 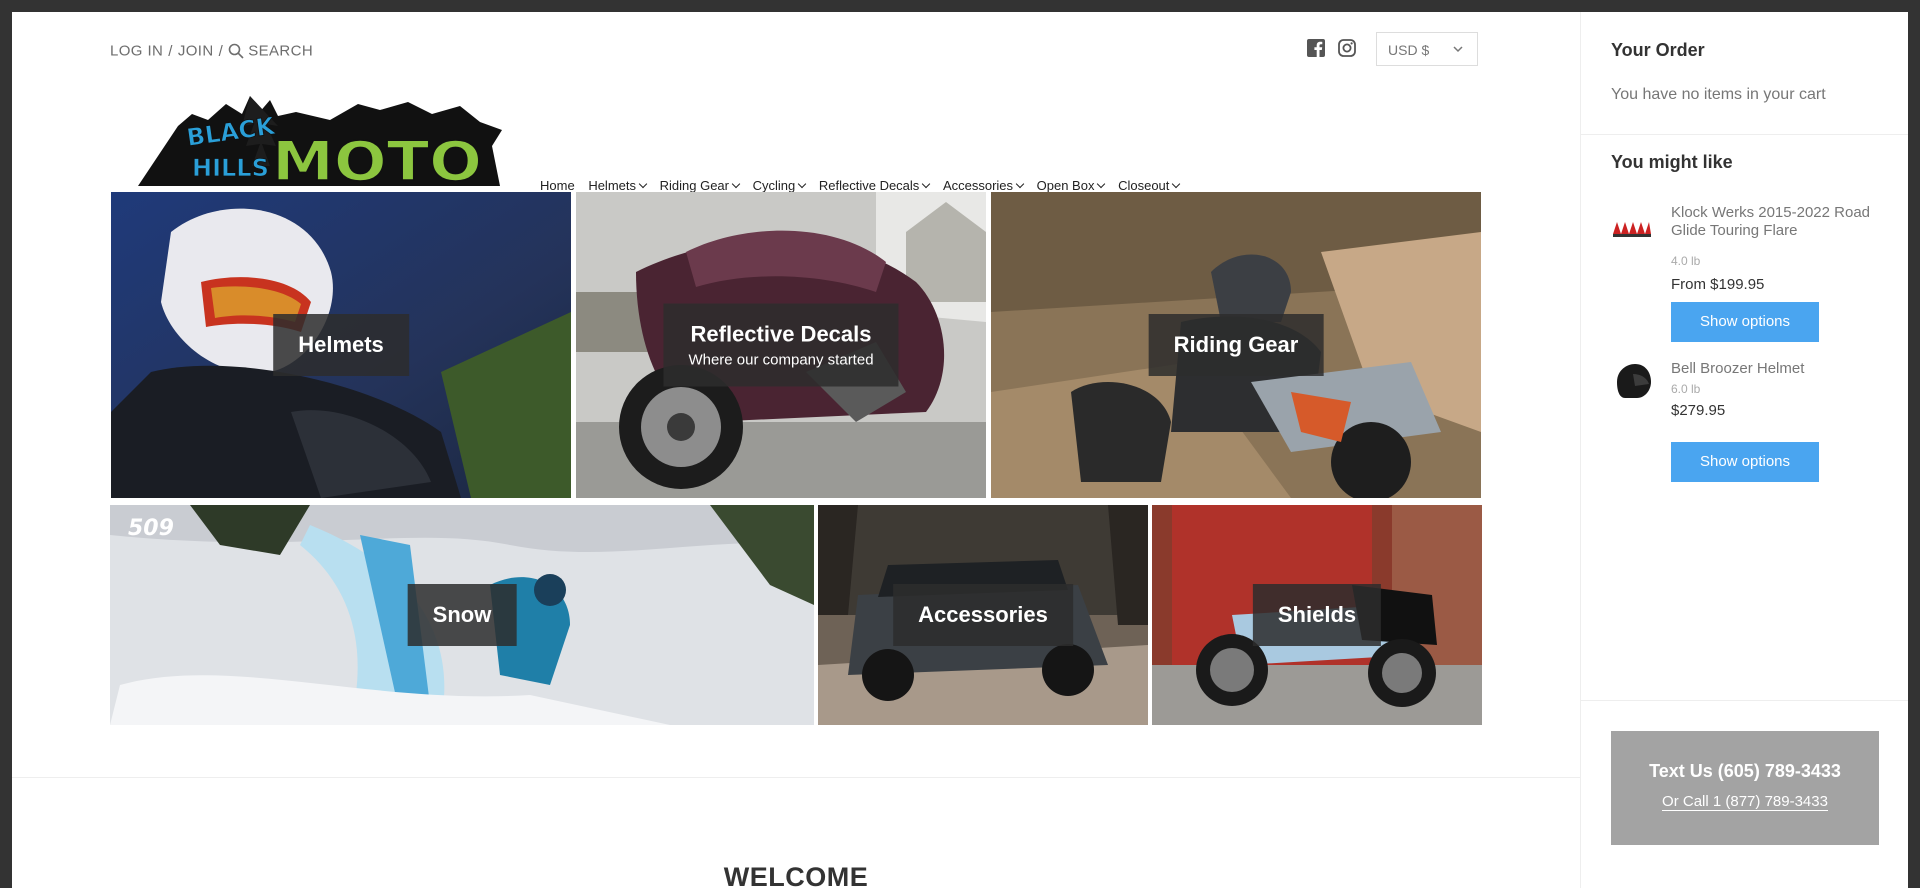 What do you see at coordinates (281, 51) in the screenshot?
I see `search-label: SEARCH` at bounding box center [281, 51].